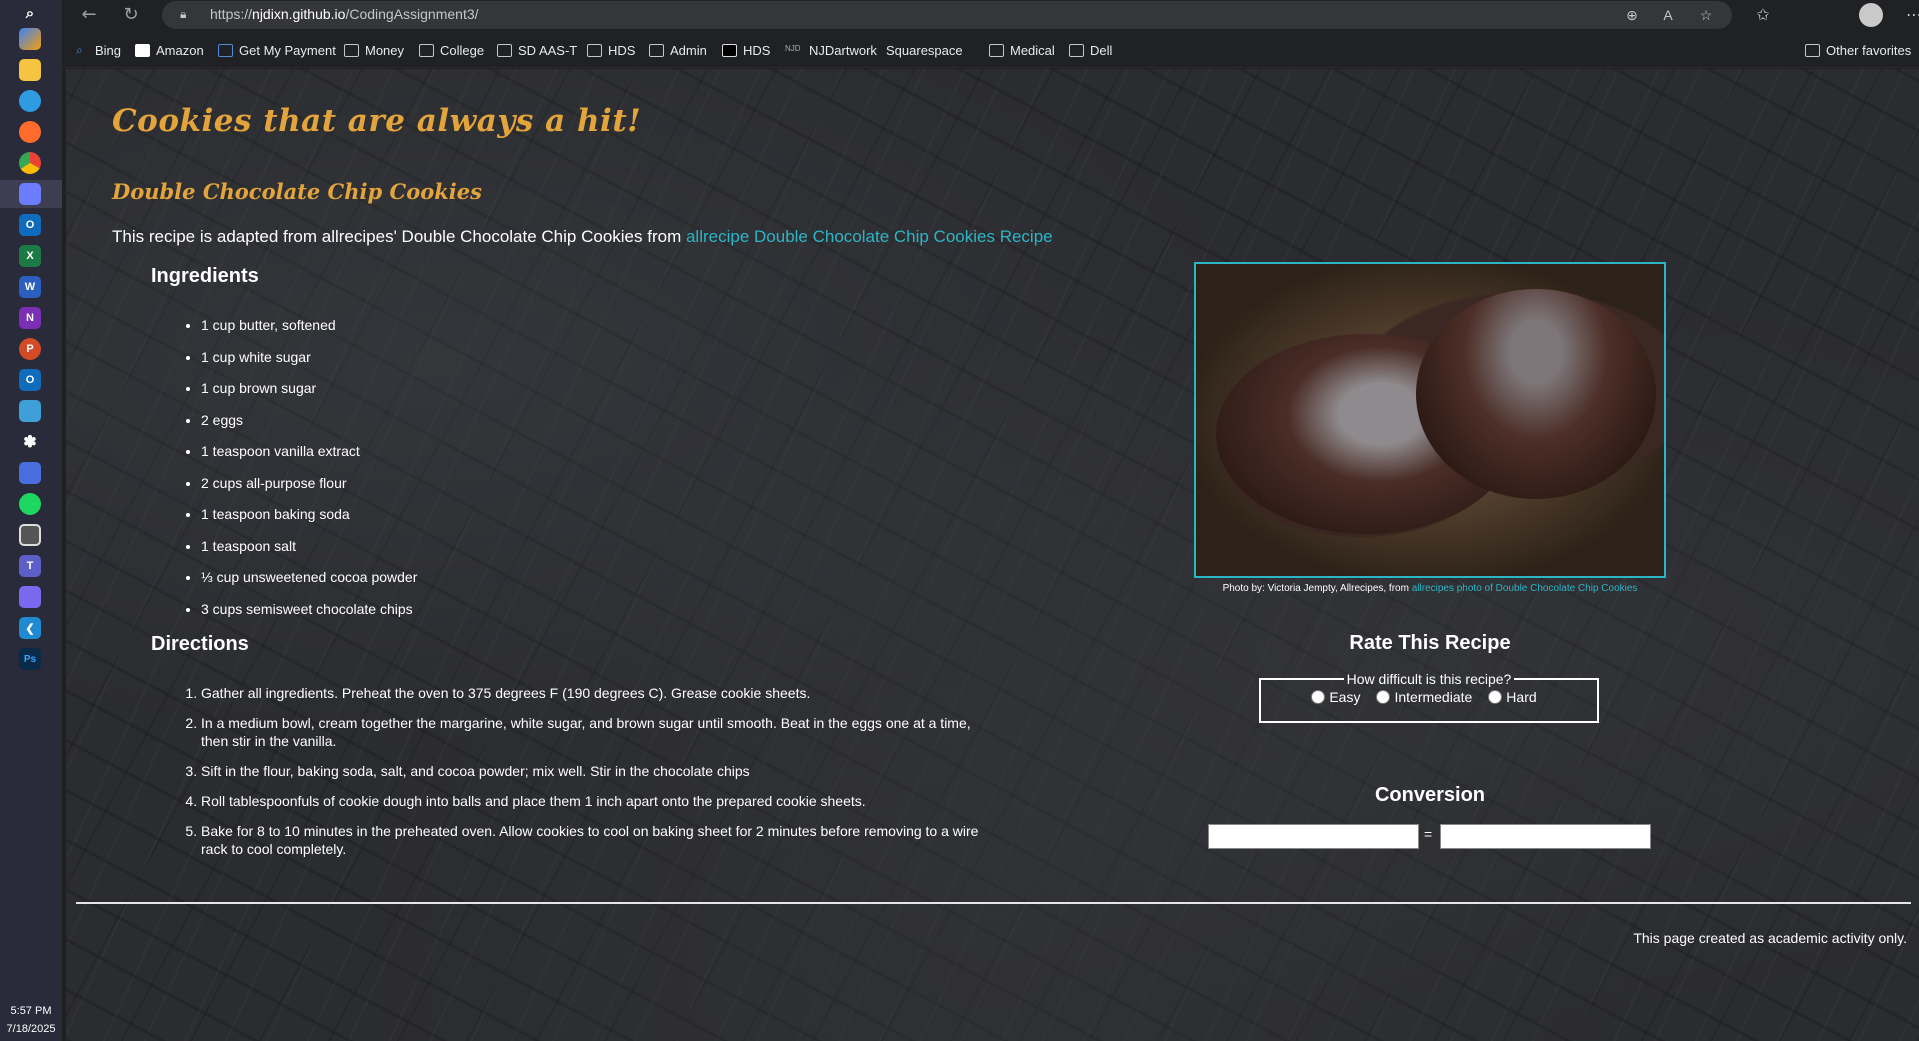  What do you see at coordinates (231, 14) in the screenshot?
I see `url-prefix: https://` at bounding box center [231, 14].